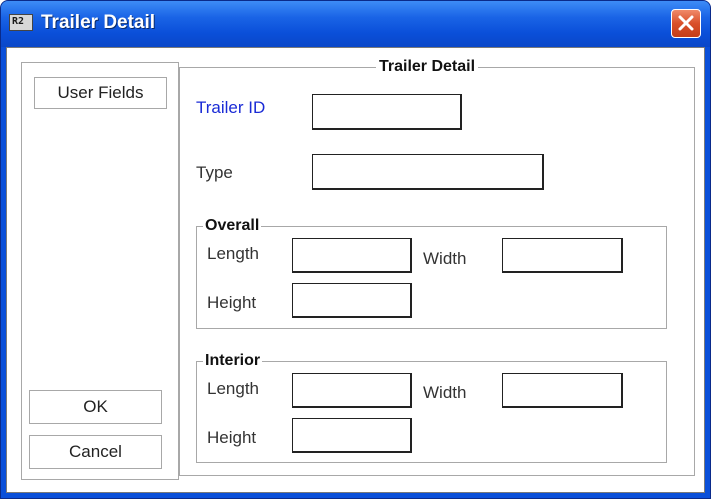 This screenshot has height=499, width=711. I want to click on interior-length-input, so click(352, 390).